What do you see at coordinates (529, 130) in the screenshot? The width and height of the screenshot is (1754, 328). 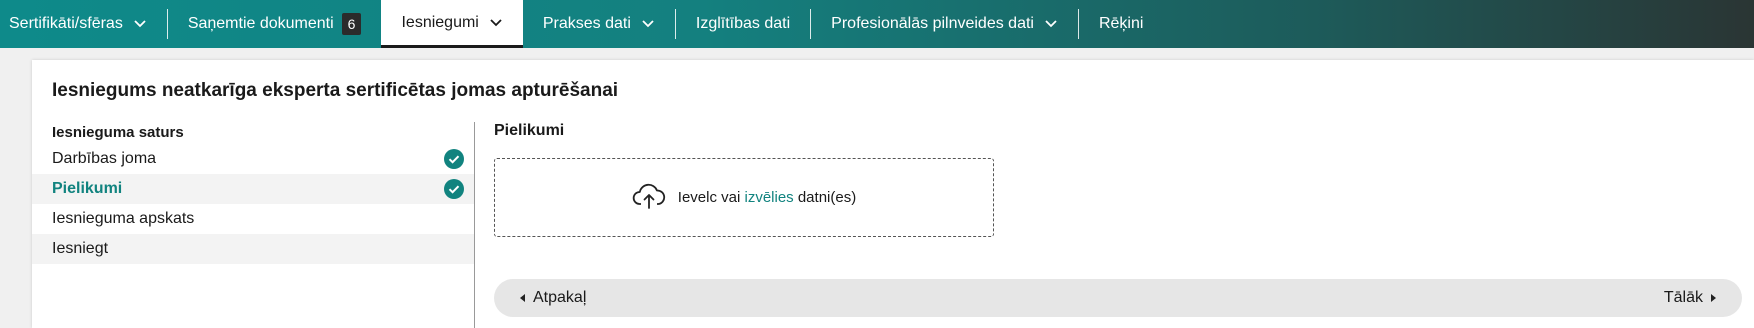 I see `attachments-title: Pielikumi` at bounding box center [529, 130].